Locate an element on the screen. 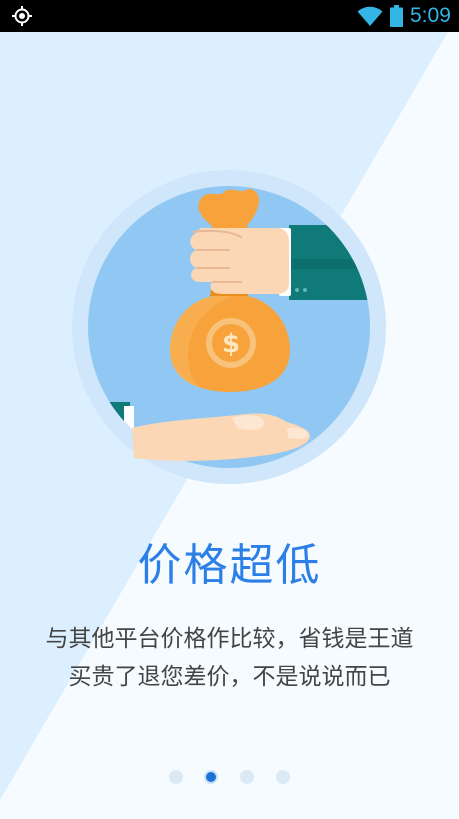  gps-icon is located at coordinates (22, 16).